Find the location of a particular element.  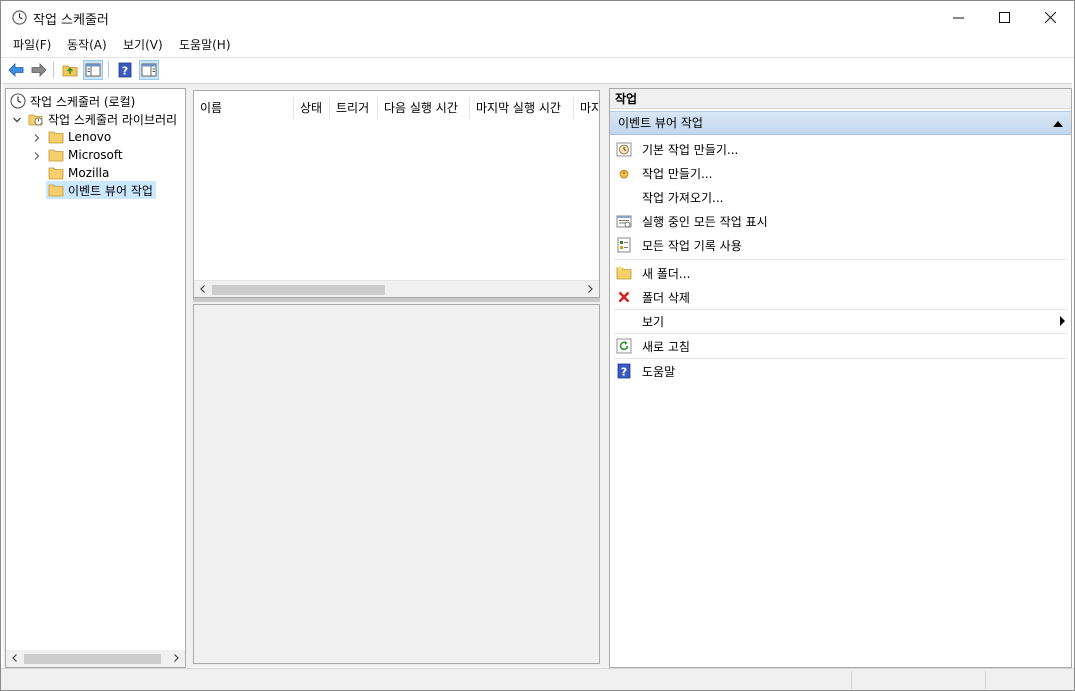

tree-item-label: 이벤트 뷰어 작업 is located at coordinates (110, 190).